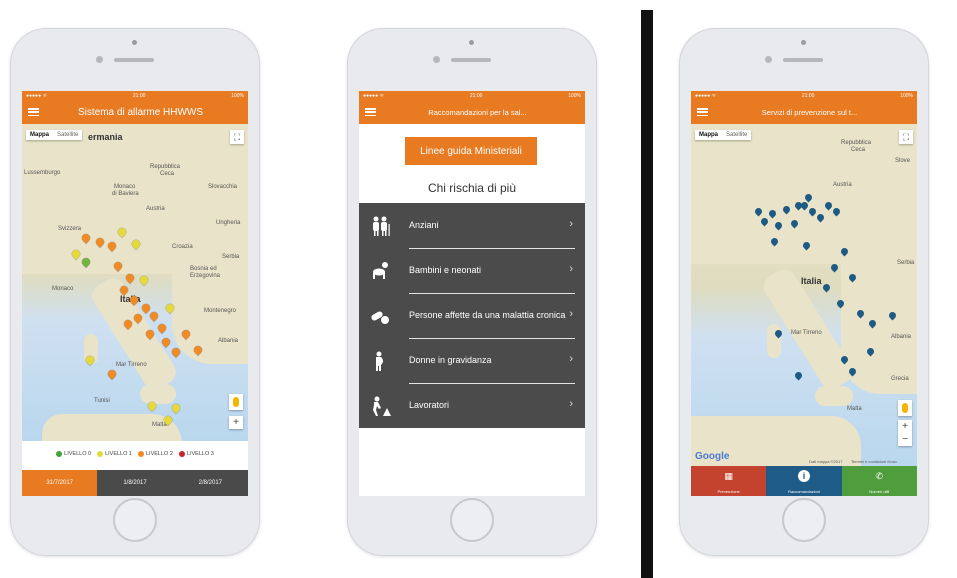 This screenshot has width=957, height=578. Describe the element at coordinates (803, 42) in the screenshot. I see `phone-dot` at that location.